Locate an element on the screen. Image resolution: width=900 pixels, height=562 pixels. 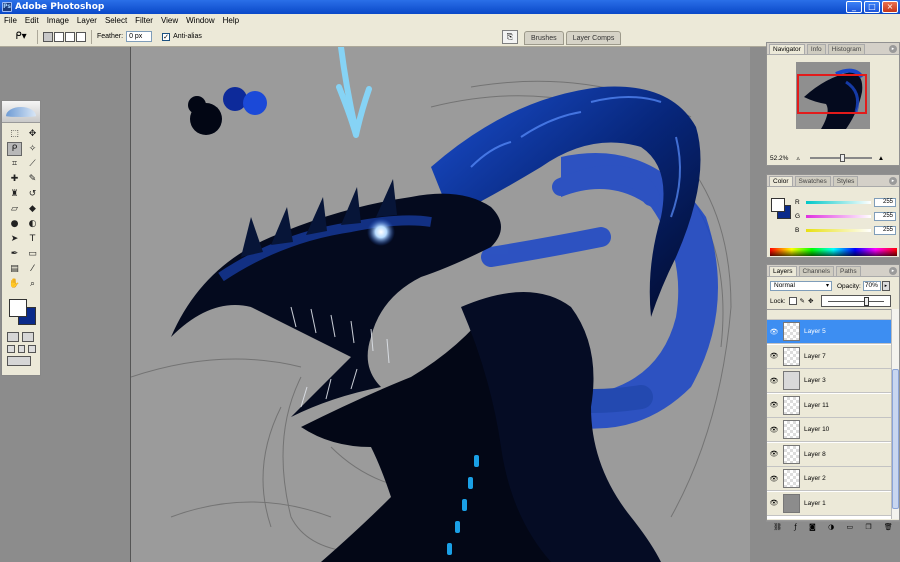
menu-layer: Layer is located at coordinates (87, 20).